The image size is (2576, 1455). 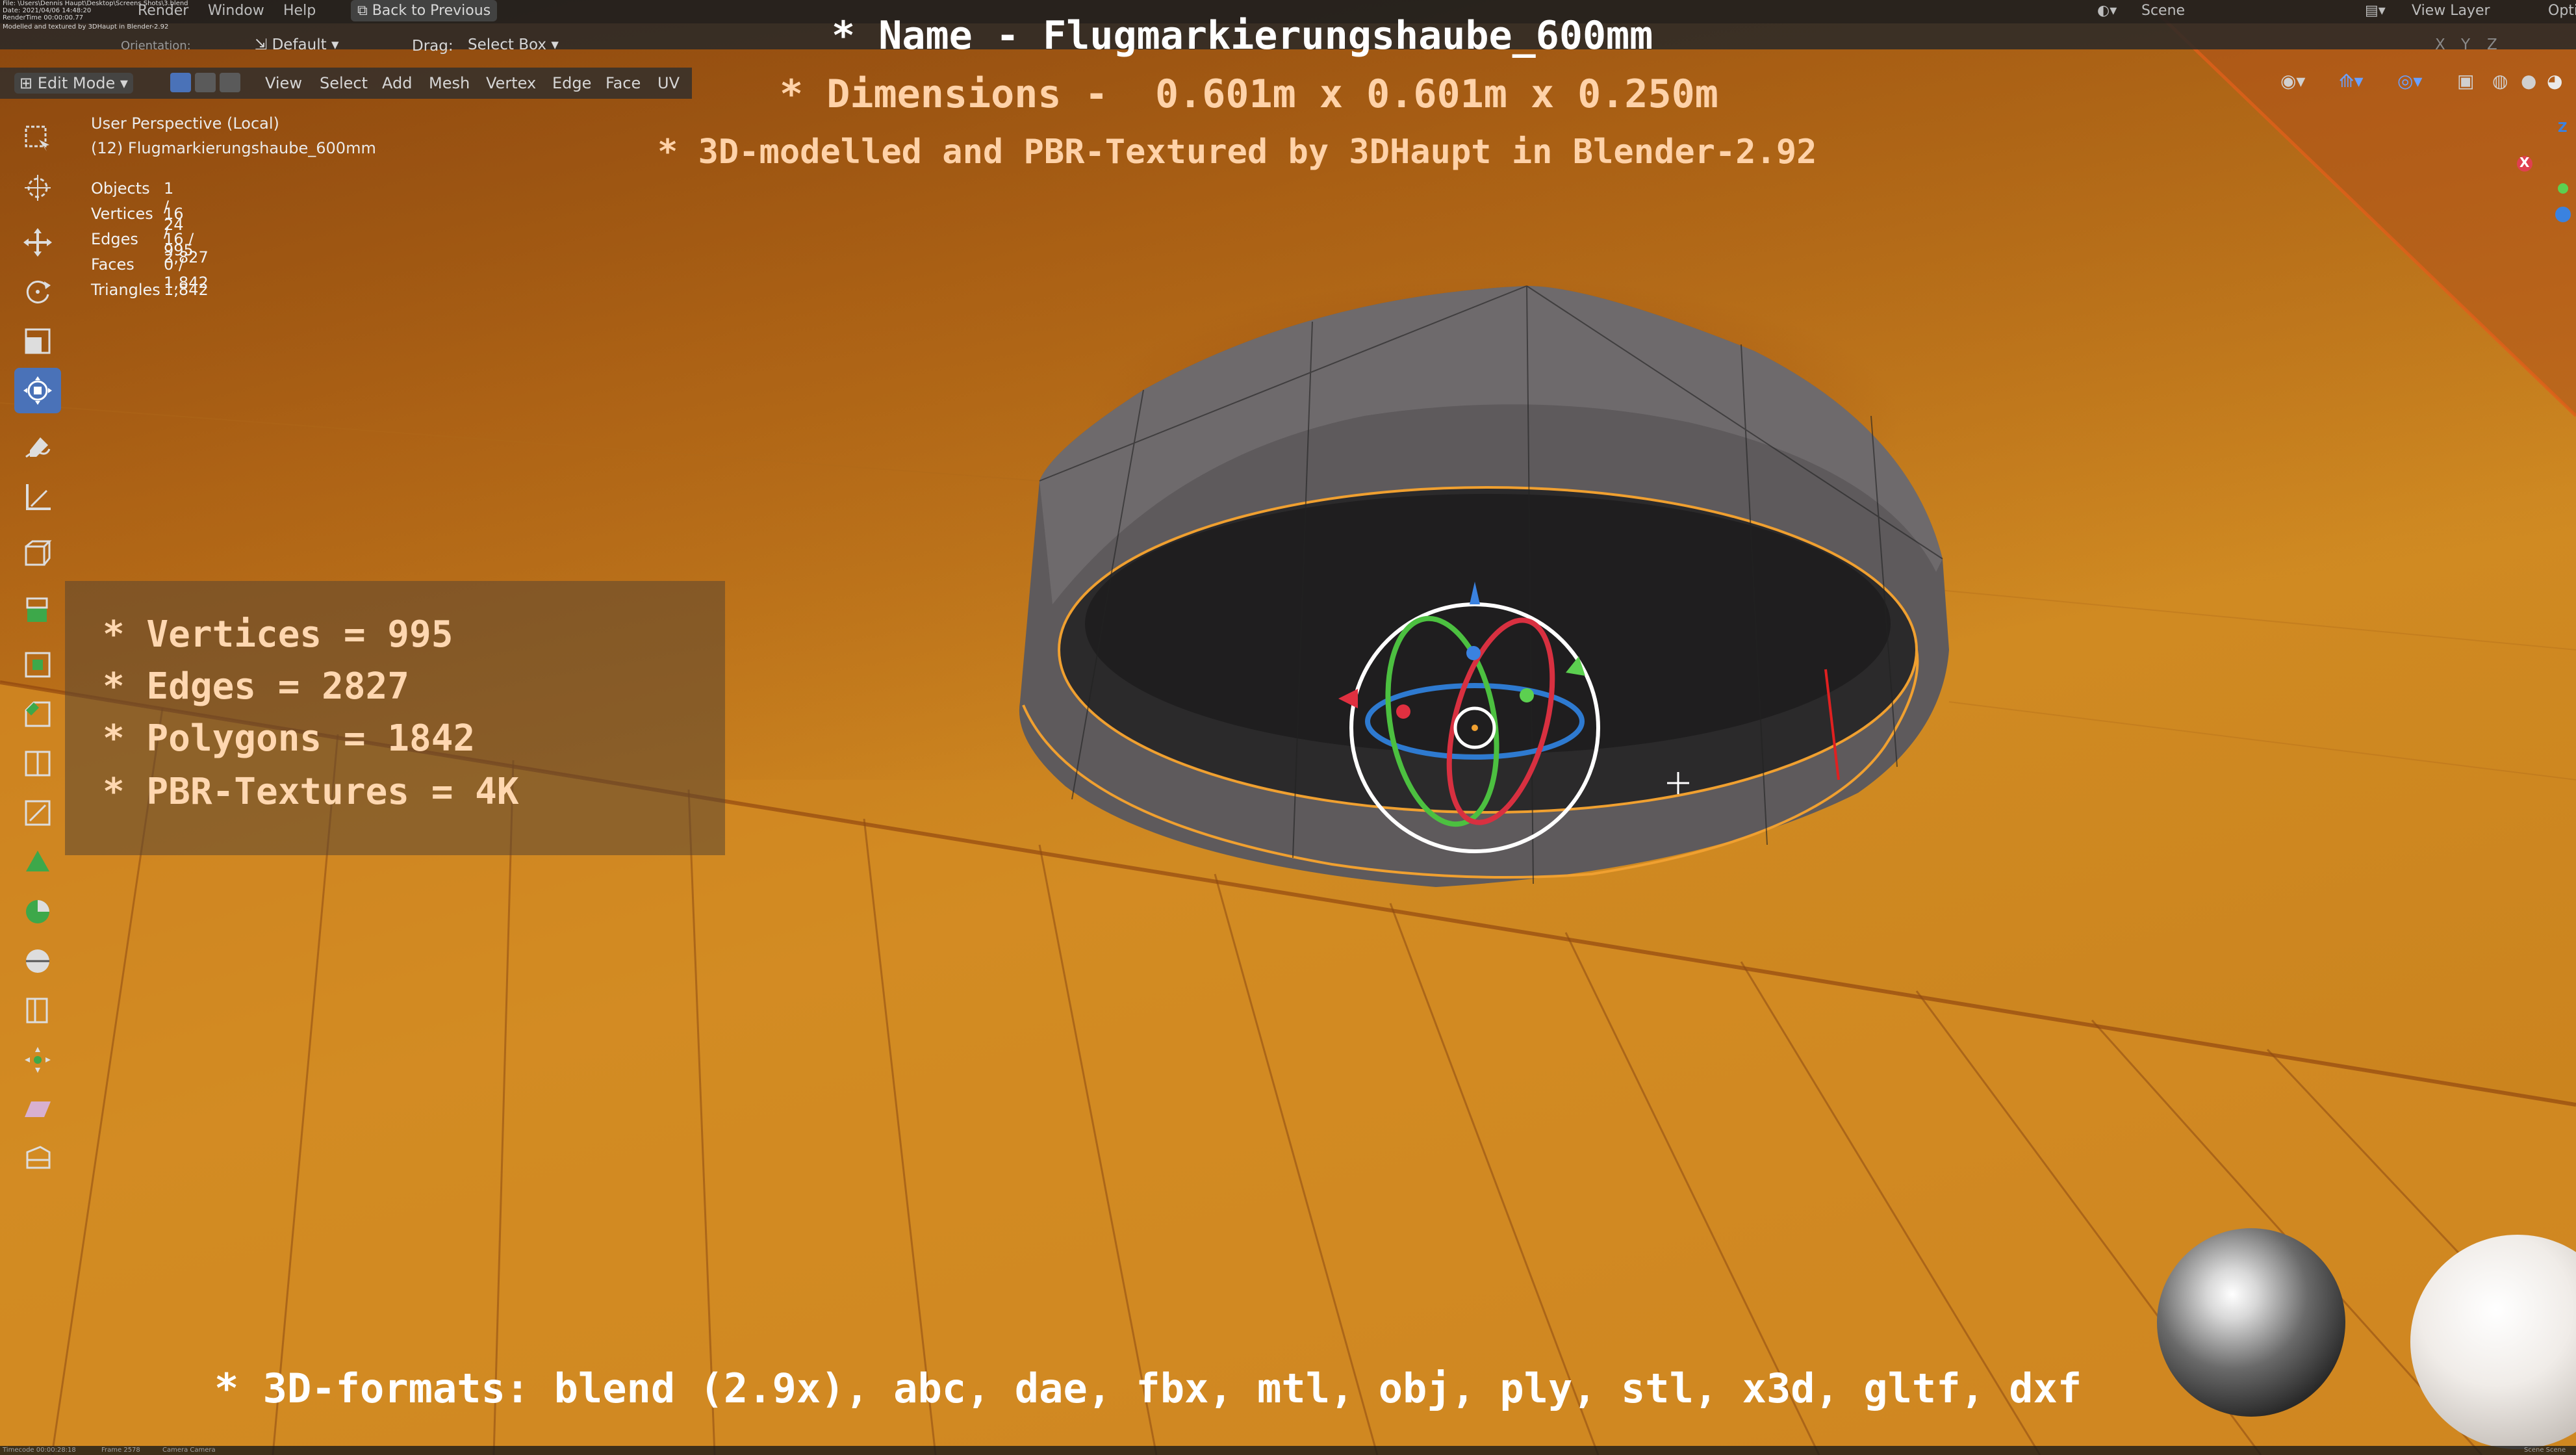 I want to click on orientation-dropdown: ⇲ Default ▾, so click(x=297, y=44).